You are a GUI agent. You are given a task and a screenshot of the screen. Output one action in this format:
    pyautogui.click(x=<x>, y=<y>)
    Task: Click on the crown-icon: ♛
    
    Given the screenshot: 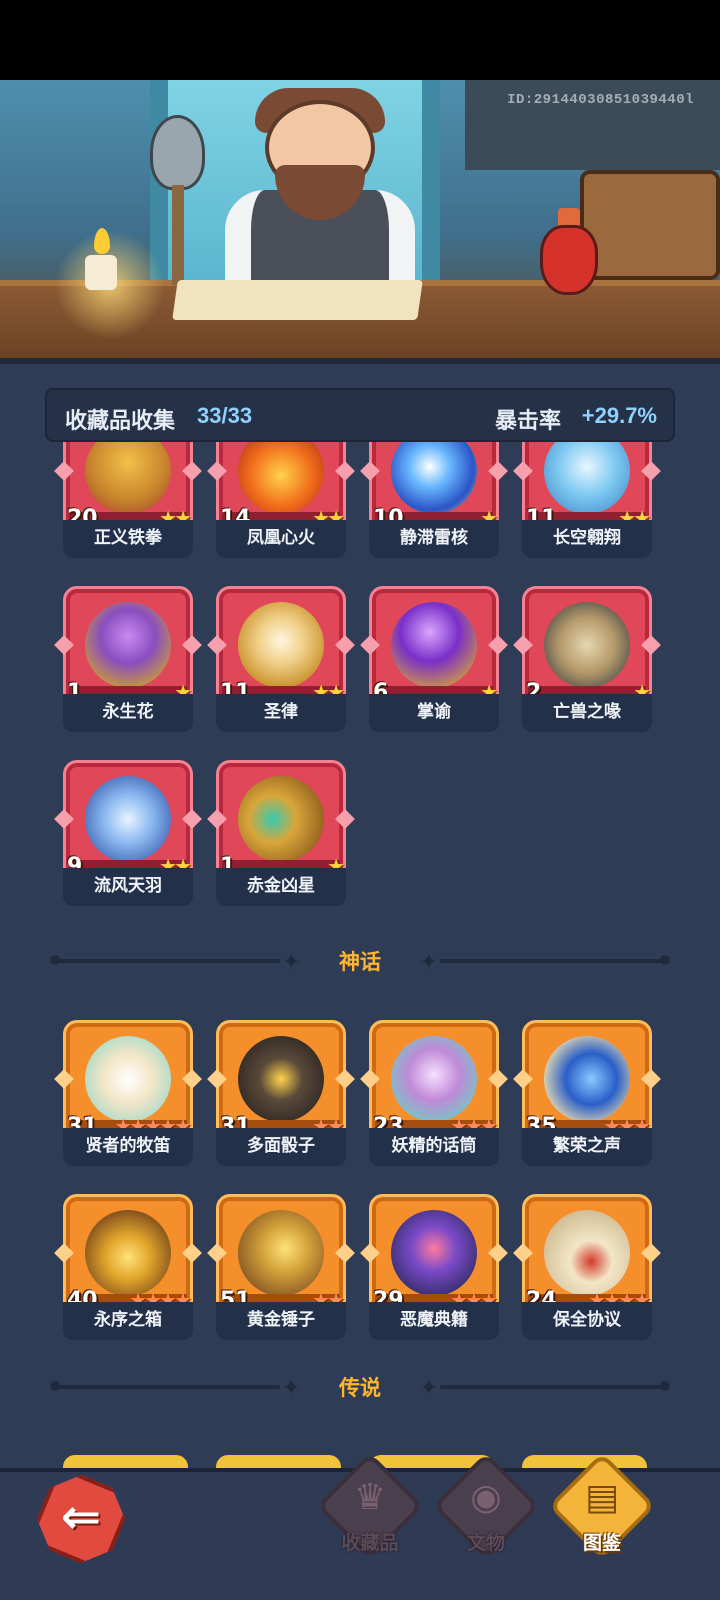 What is the action you would take?
    pyautogui.click(x=370, y=1496)
    